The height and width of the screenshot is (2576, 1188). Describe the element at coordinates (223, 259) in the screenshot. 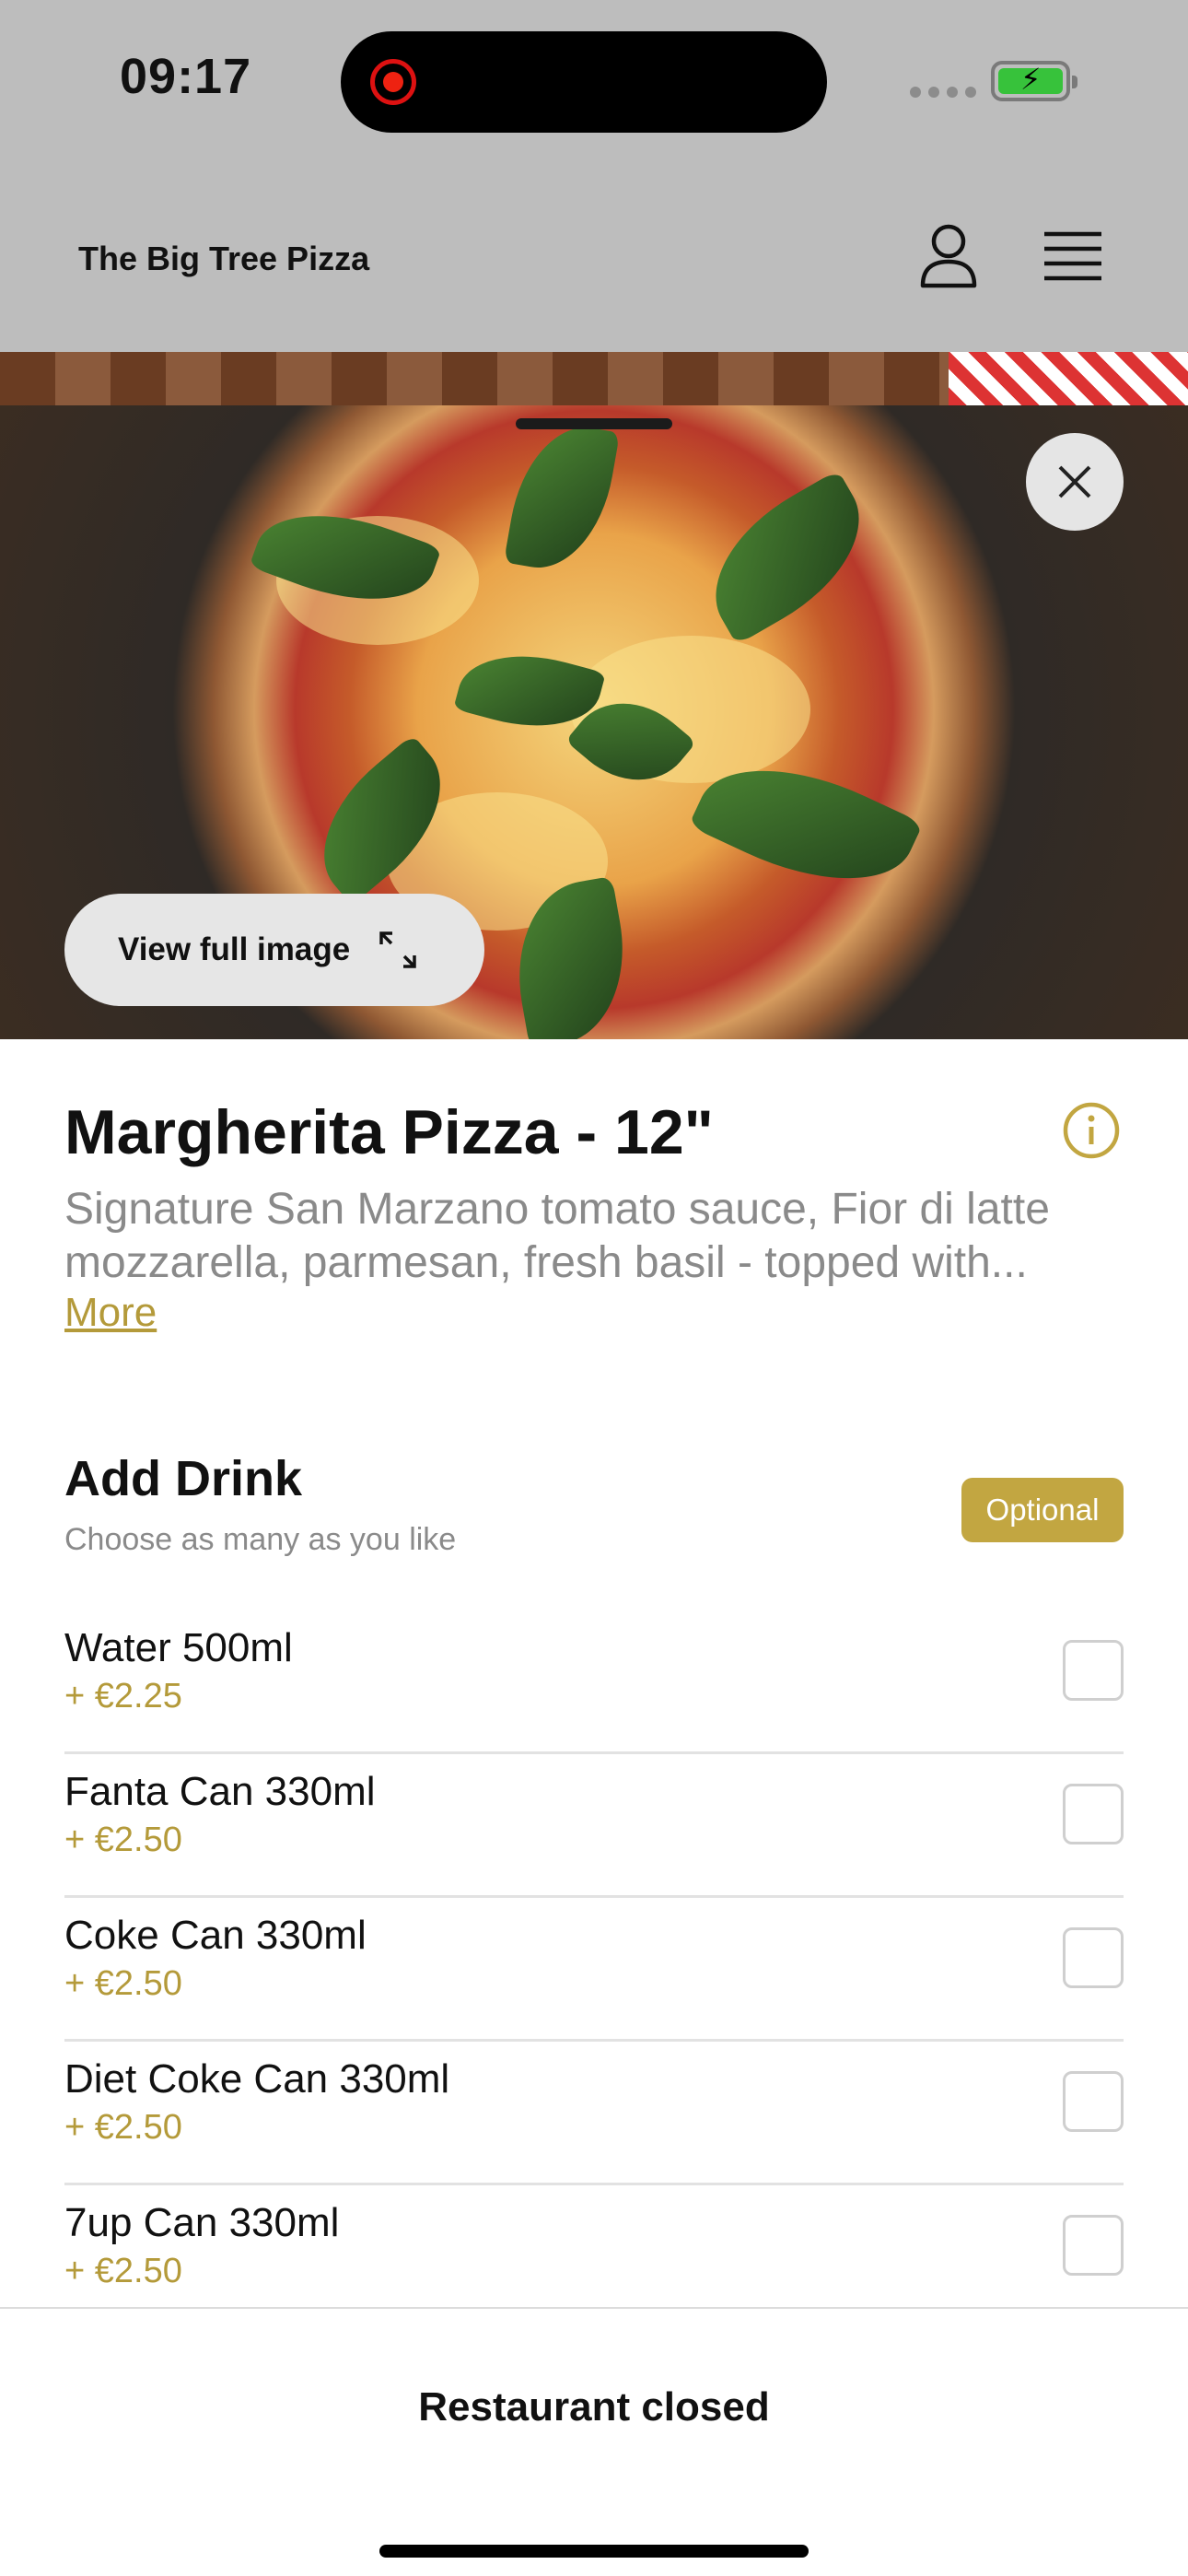

I see `brand-name: The Big Tree Pizza` at that location.